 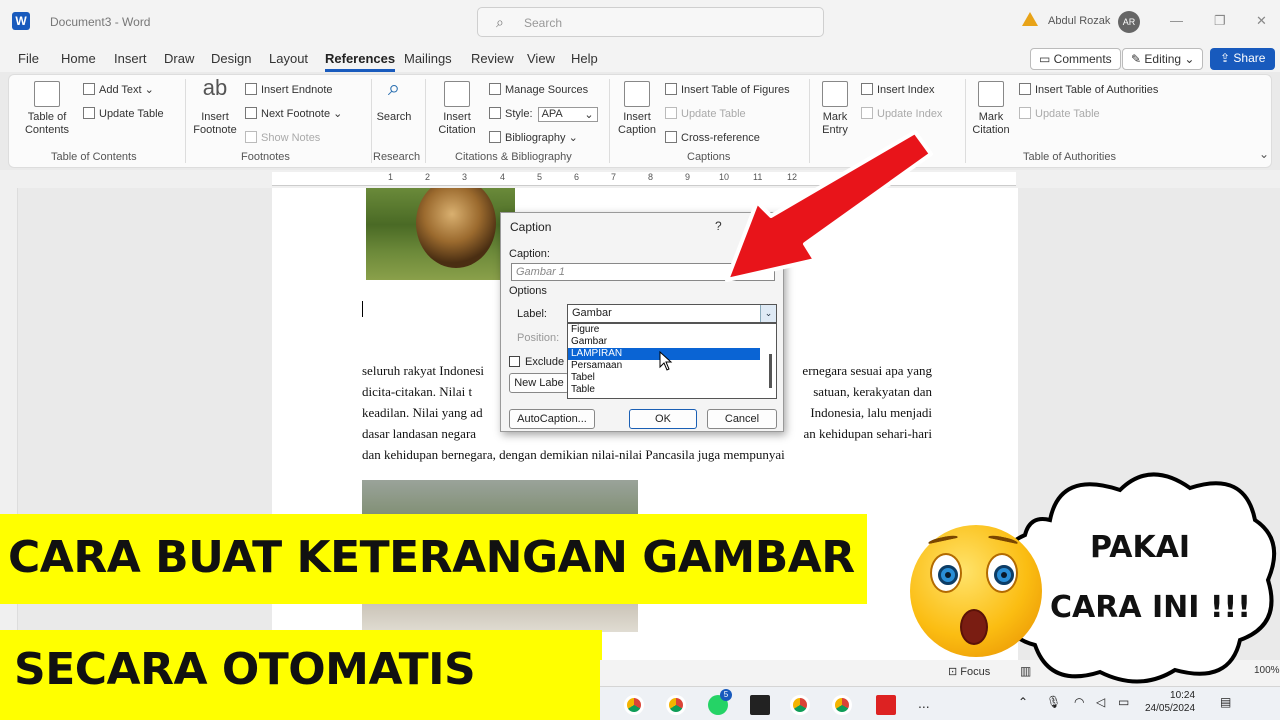 I want to click on clock: 10:24 24/05/2024, so click(x=1170, y=702).